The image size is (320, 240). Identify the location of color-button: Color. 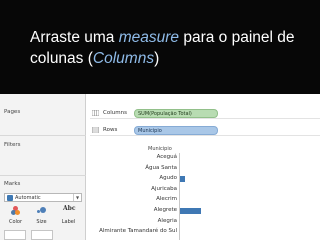
(15, 215).